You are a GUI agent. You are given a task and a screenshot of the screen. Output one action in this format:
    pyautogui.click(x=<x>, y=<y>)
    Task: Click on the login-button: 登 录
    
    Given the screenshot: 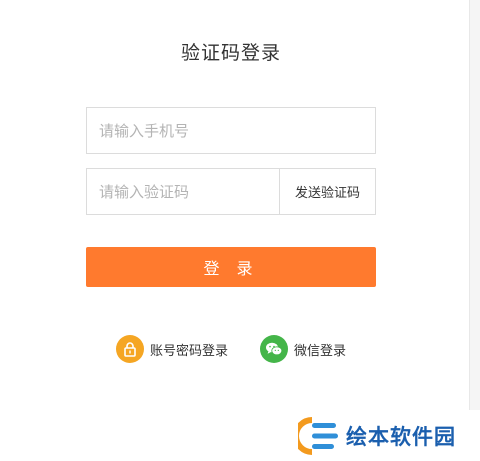 What is the action you would take?
    pyautogui.click(x=231, y=267)
    